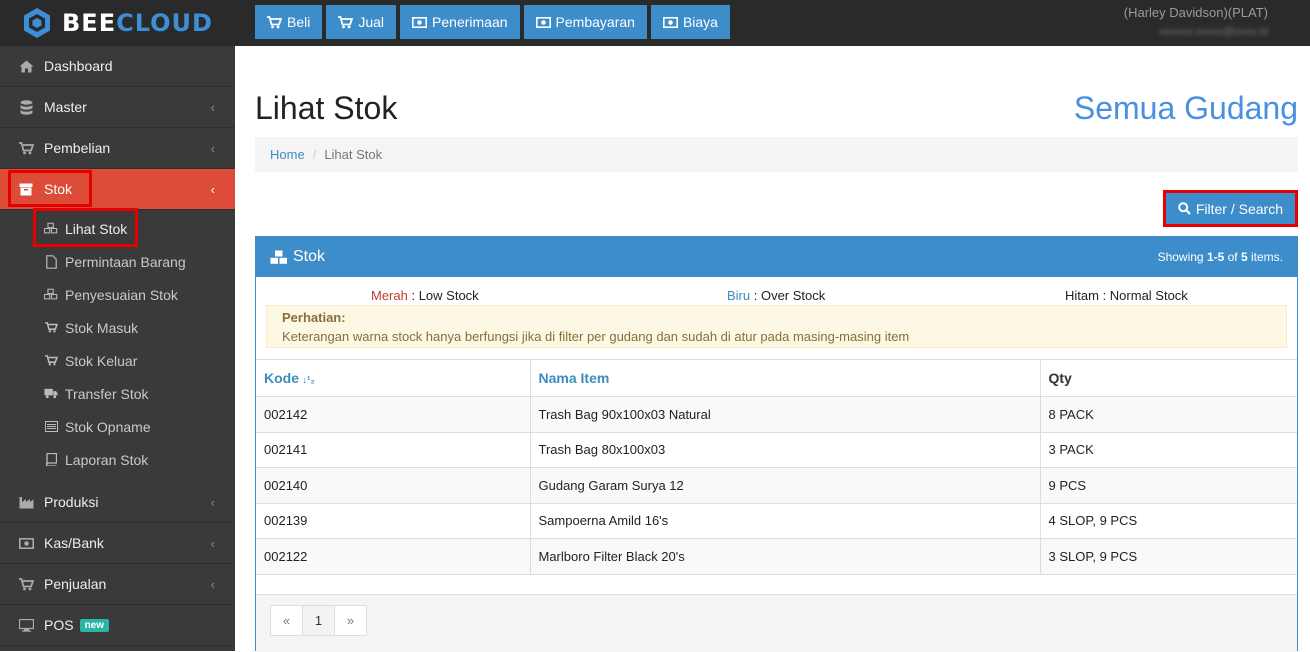 The height and width of the screenshot is (652, 1310). What do you see at coordinates (470, 22) in the screenshot?
I see `penerimaan-label: Penerimaan` at bounding box center [470, 22].